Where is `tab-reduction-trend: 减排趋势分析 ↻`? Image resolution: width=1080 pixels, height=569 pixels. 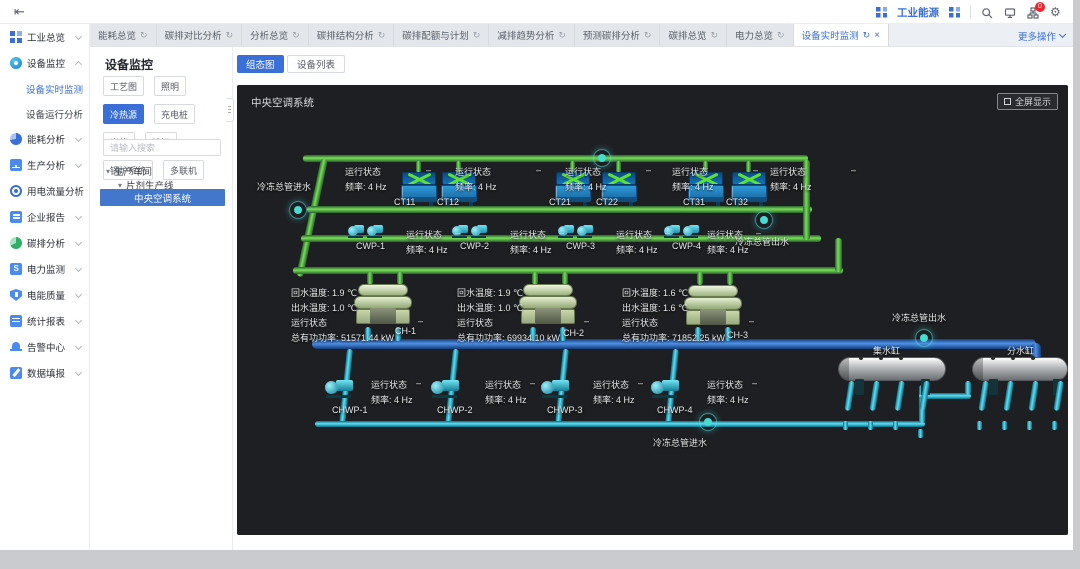
tab-reduction-trend: 减排趋势分析 ↻ is located at coordinates (532, 35).